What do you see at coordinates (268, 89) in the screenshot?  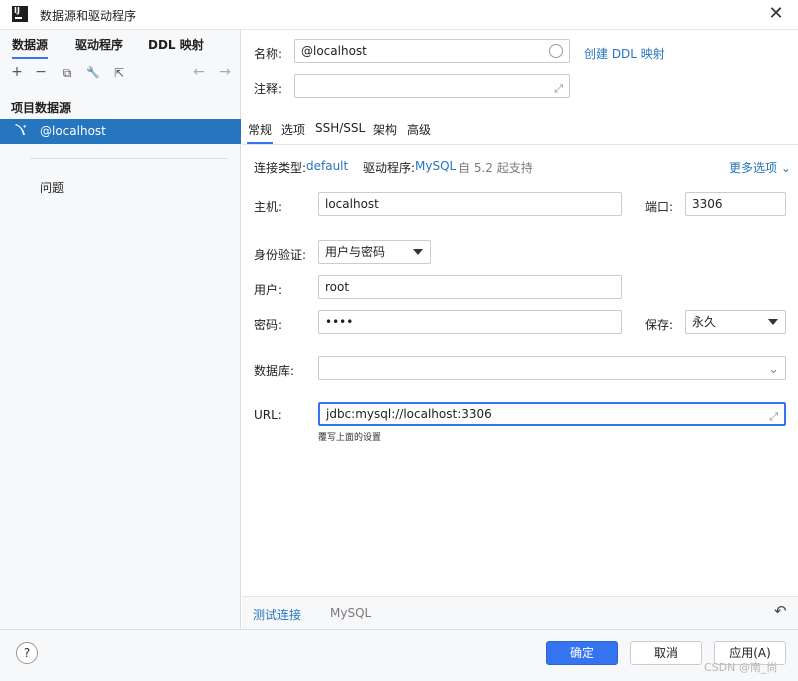 I see `comment-label: 注释:` at bounding box center [268, 89].